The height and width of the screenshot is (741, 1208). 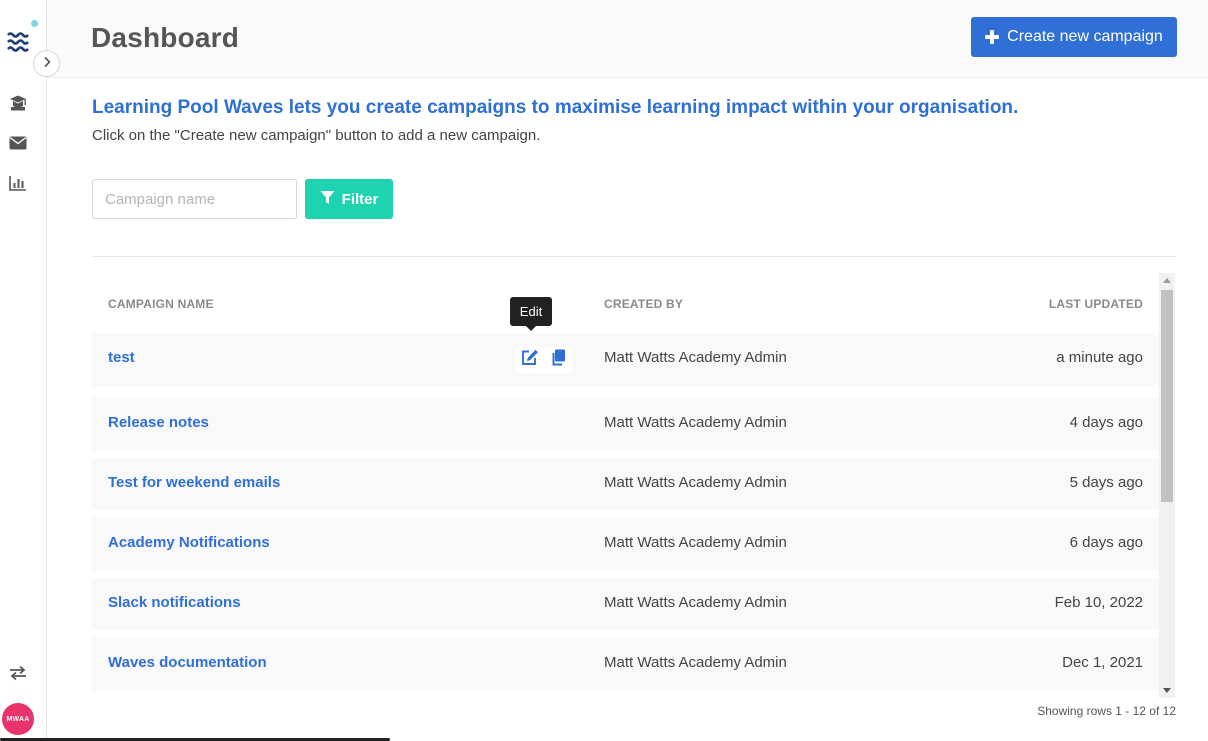 I want to click on avatar-initials: MWAA, so click(x=18, y=719).